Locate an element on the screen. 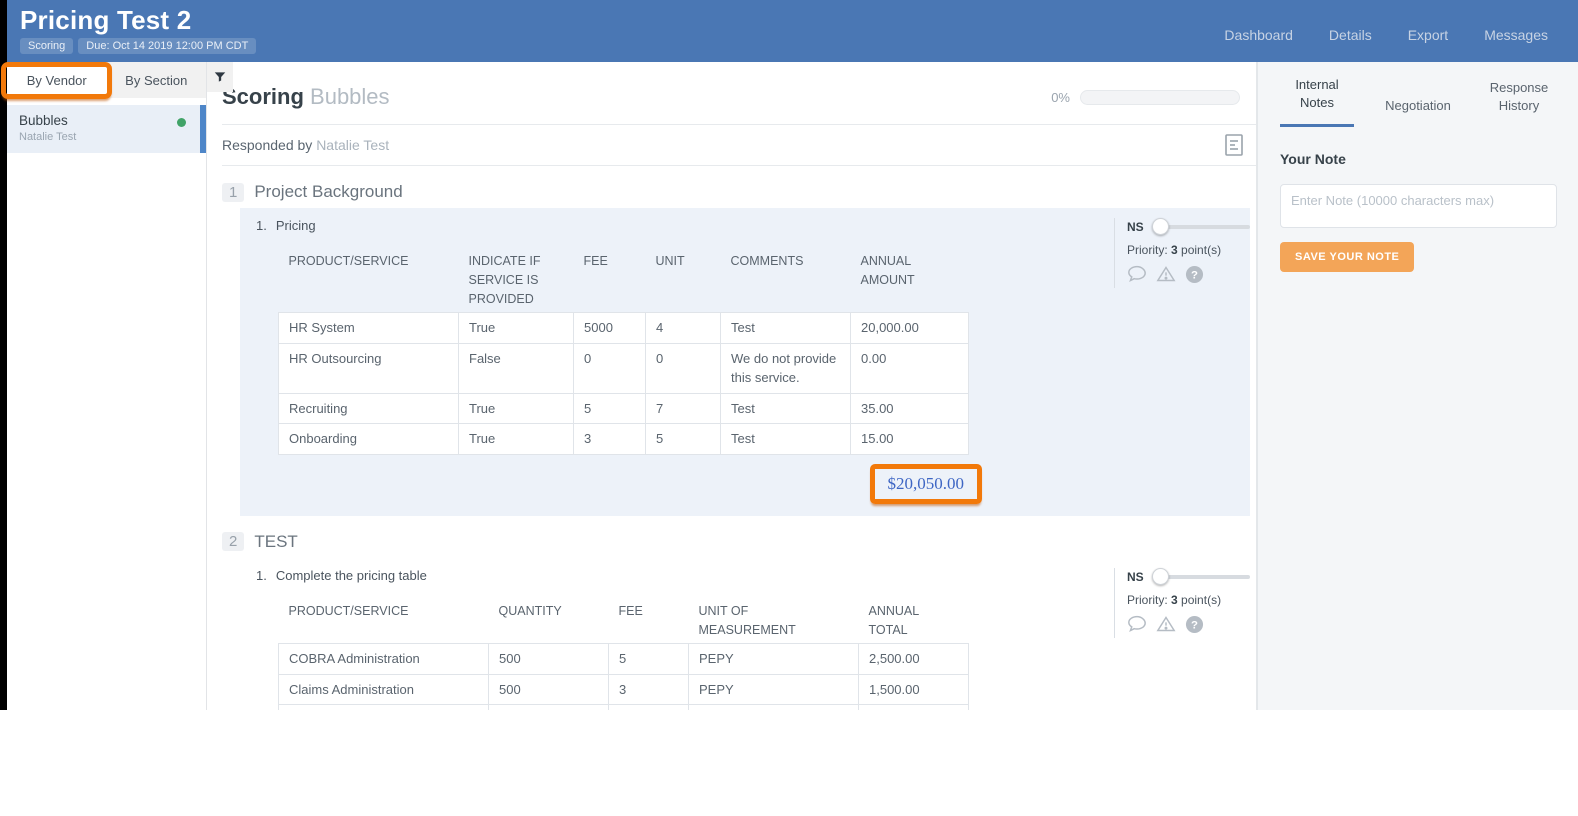 The width and height of the screenshot is (1578, 816). section-1-title: Project Background is located at coordinates (328, 191).